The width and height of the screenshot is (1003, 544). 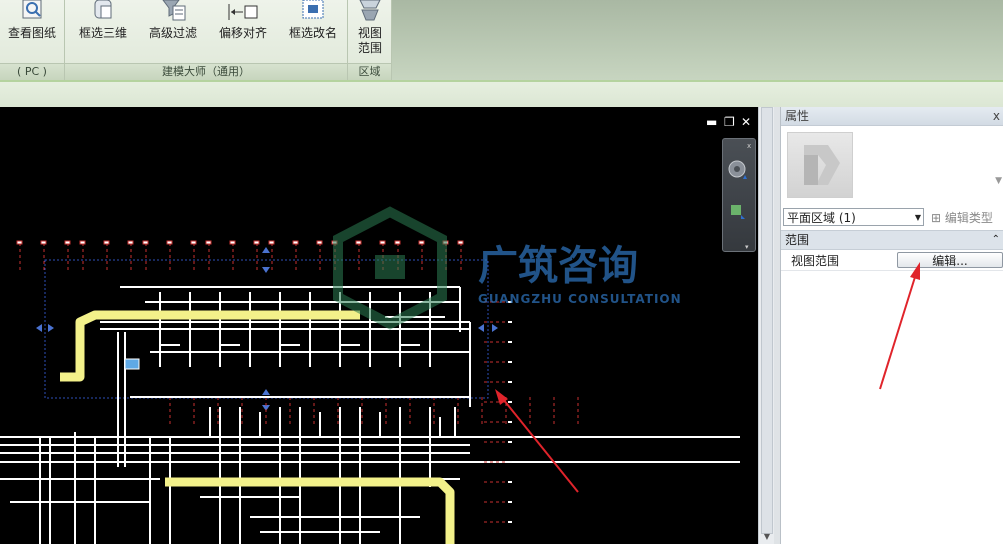 I want to click on box-rename-icon, so click(x=313, y=9).